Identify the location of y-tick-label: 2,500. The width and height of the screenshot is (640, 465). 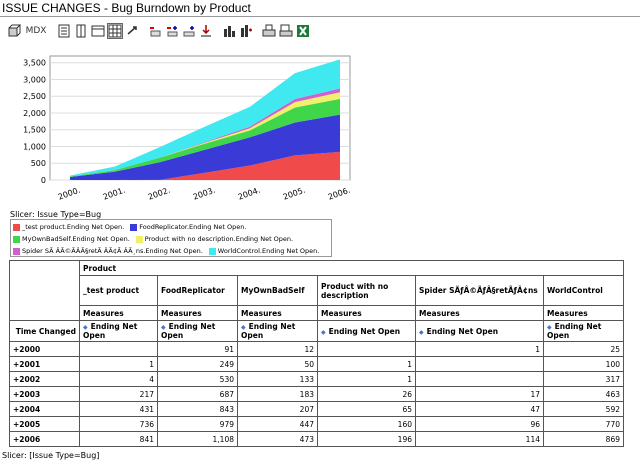
(34, 96).